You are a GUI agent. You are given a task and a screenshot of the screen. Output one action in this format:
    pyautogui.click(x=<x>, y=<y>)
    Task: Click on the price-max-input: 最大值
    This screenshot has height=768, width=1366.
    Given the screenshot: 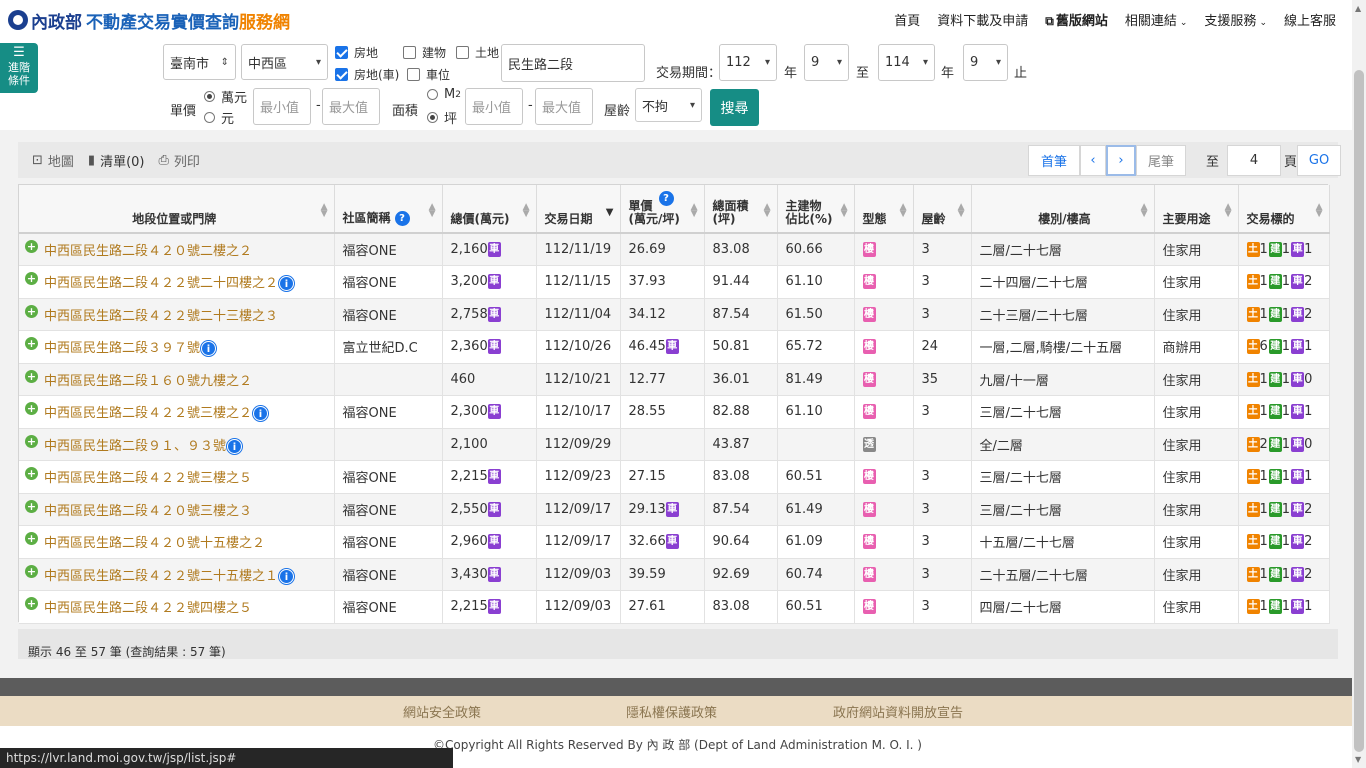 What is the action you would take?
    pyautogui.click(x=351, y=106)
    